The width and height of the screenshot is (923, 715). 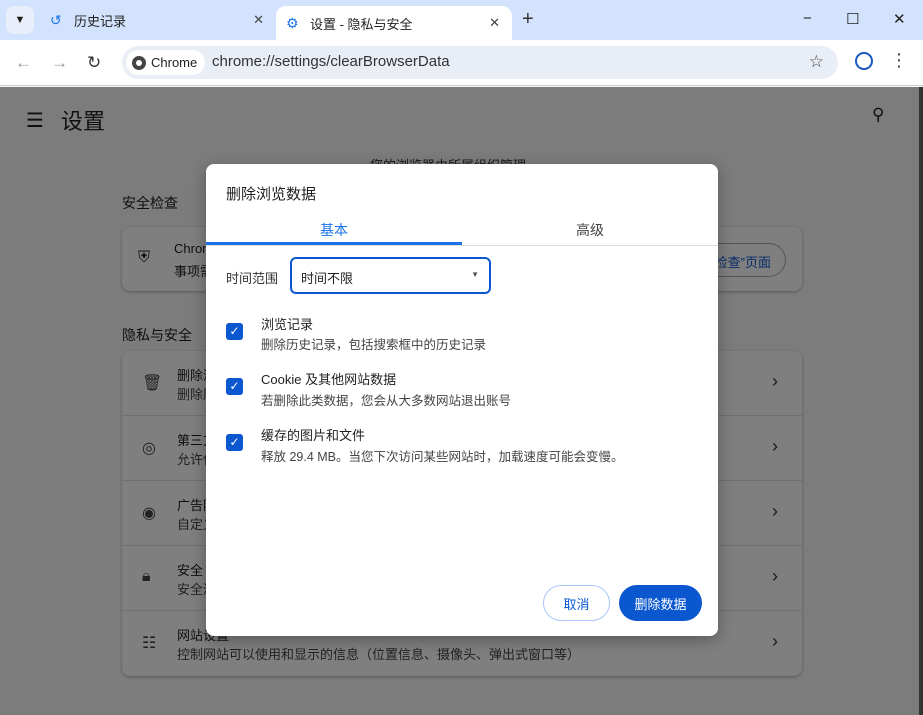 What do you see at coordinates (334, 228) in the screenshot?
I see `tab-basic: 基本` at bounding box center [334, 228].